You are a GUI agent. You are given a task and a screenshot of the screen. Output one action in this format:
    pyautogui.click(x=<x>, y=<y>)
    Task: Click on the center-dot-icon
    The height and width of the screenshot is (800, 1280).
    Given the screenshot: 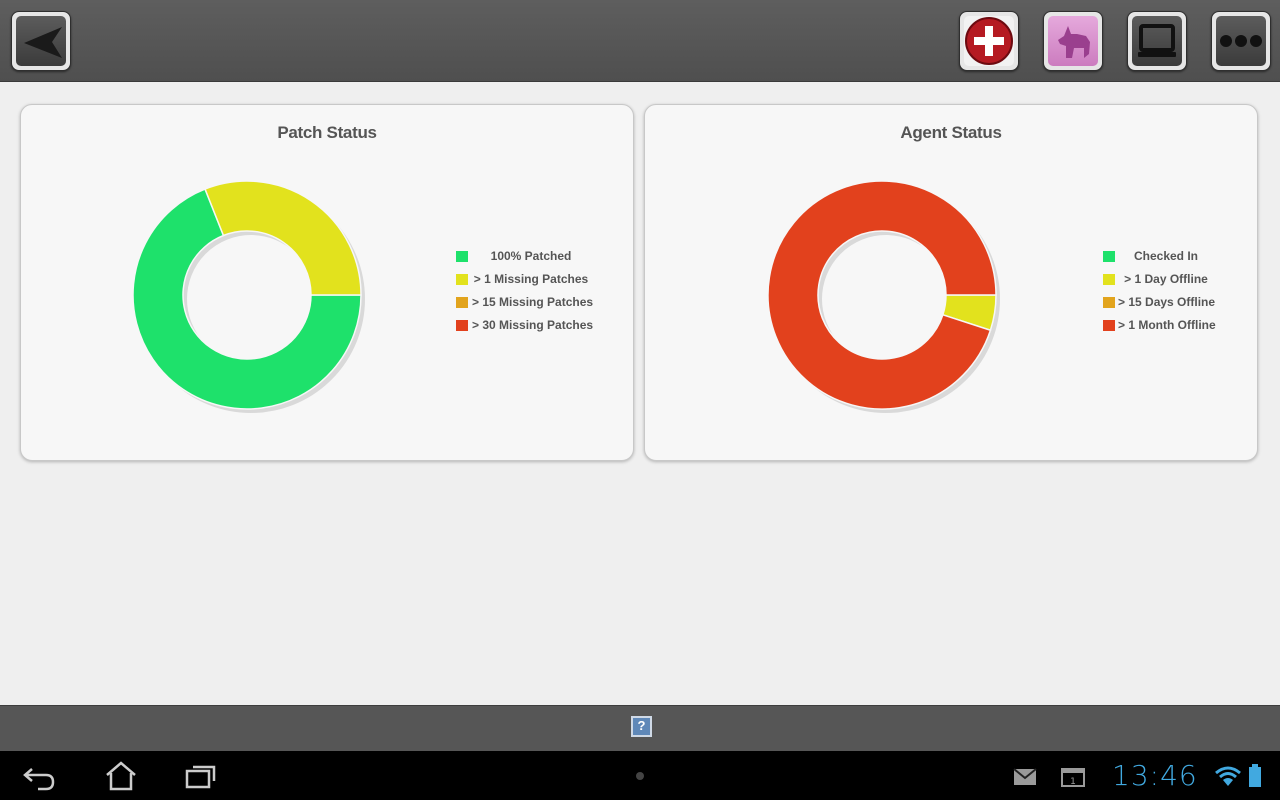 What is the action you would take?
    pyautogui.click(x=640, y=776)
    